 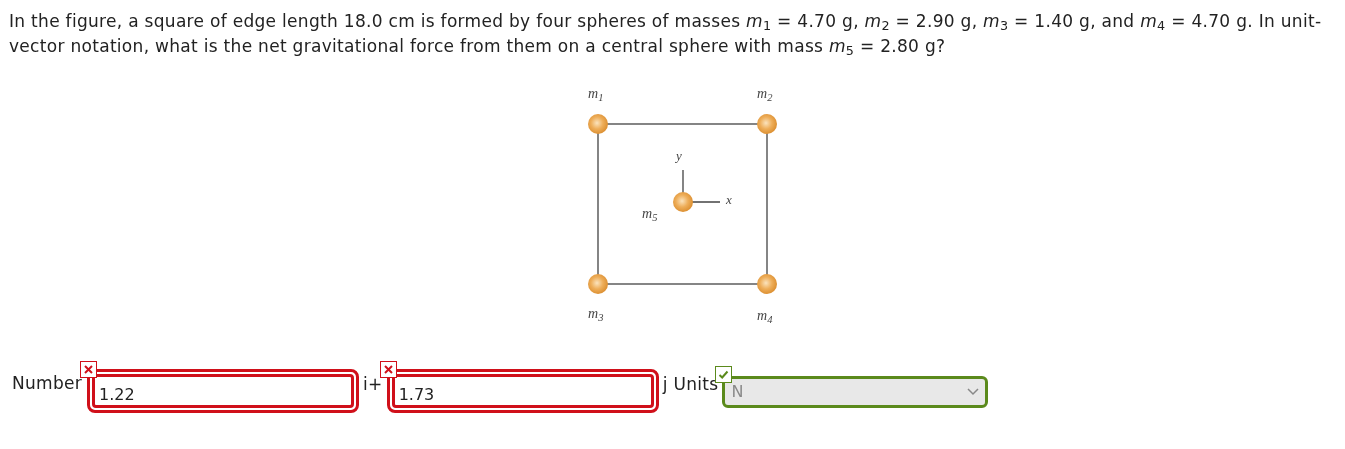 I want to click on mass-label: m$_{5}$, so click(x=650, y=214).